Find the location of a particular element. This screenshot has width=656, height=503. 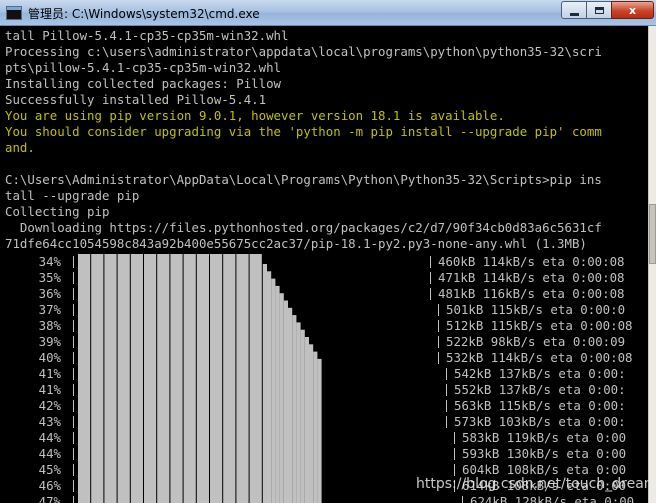

progress-percent: 44% is located at coordinates (49, 453).